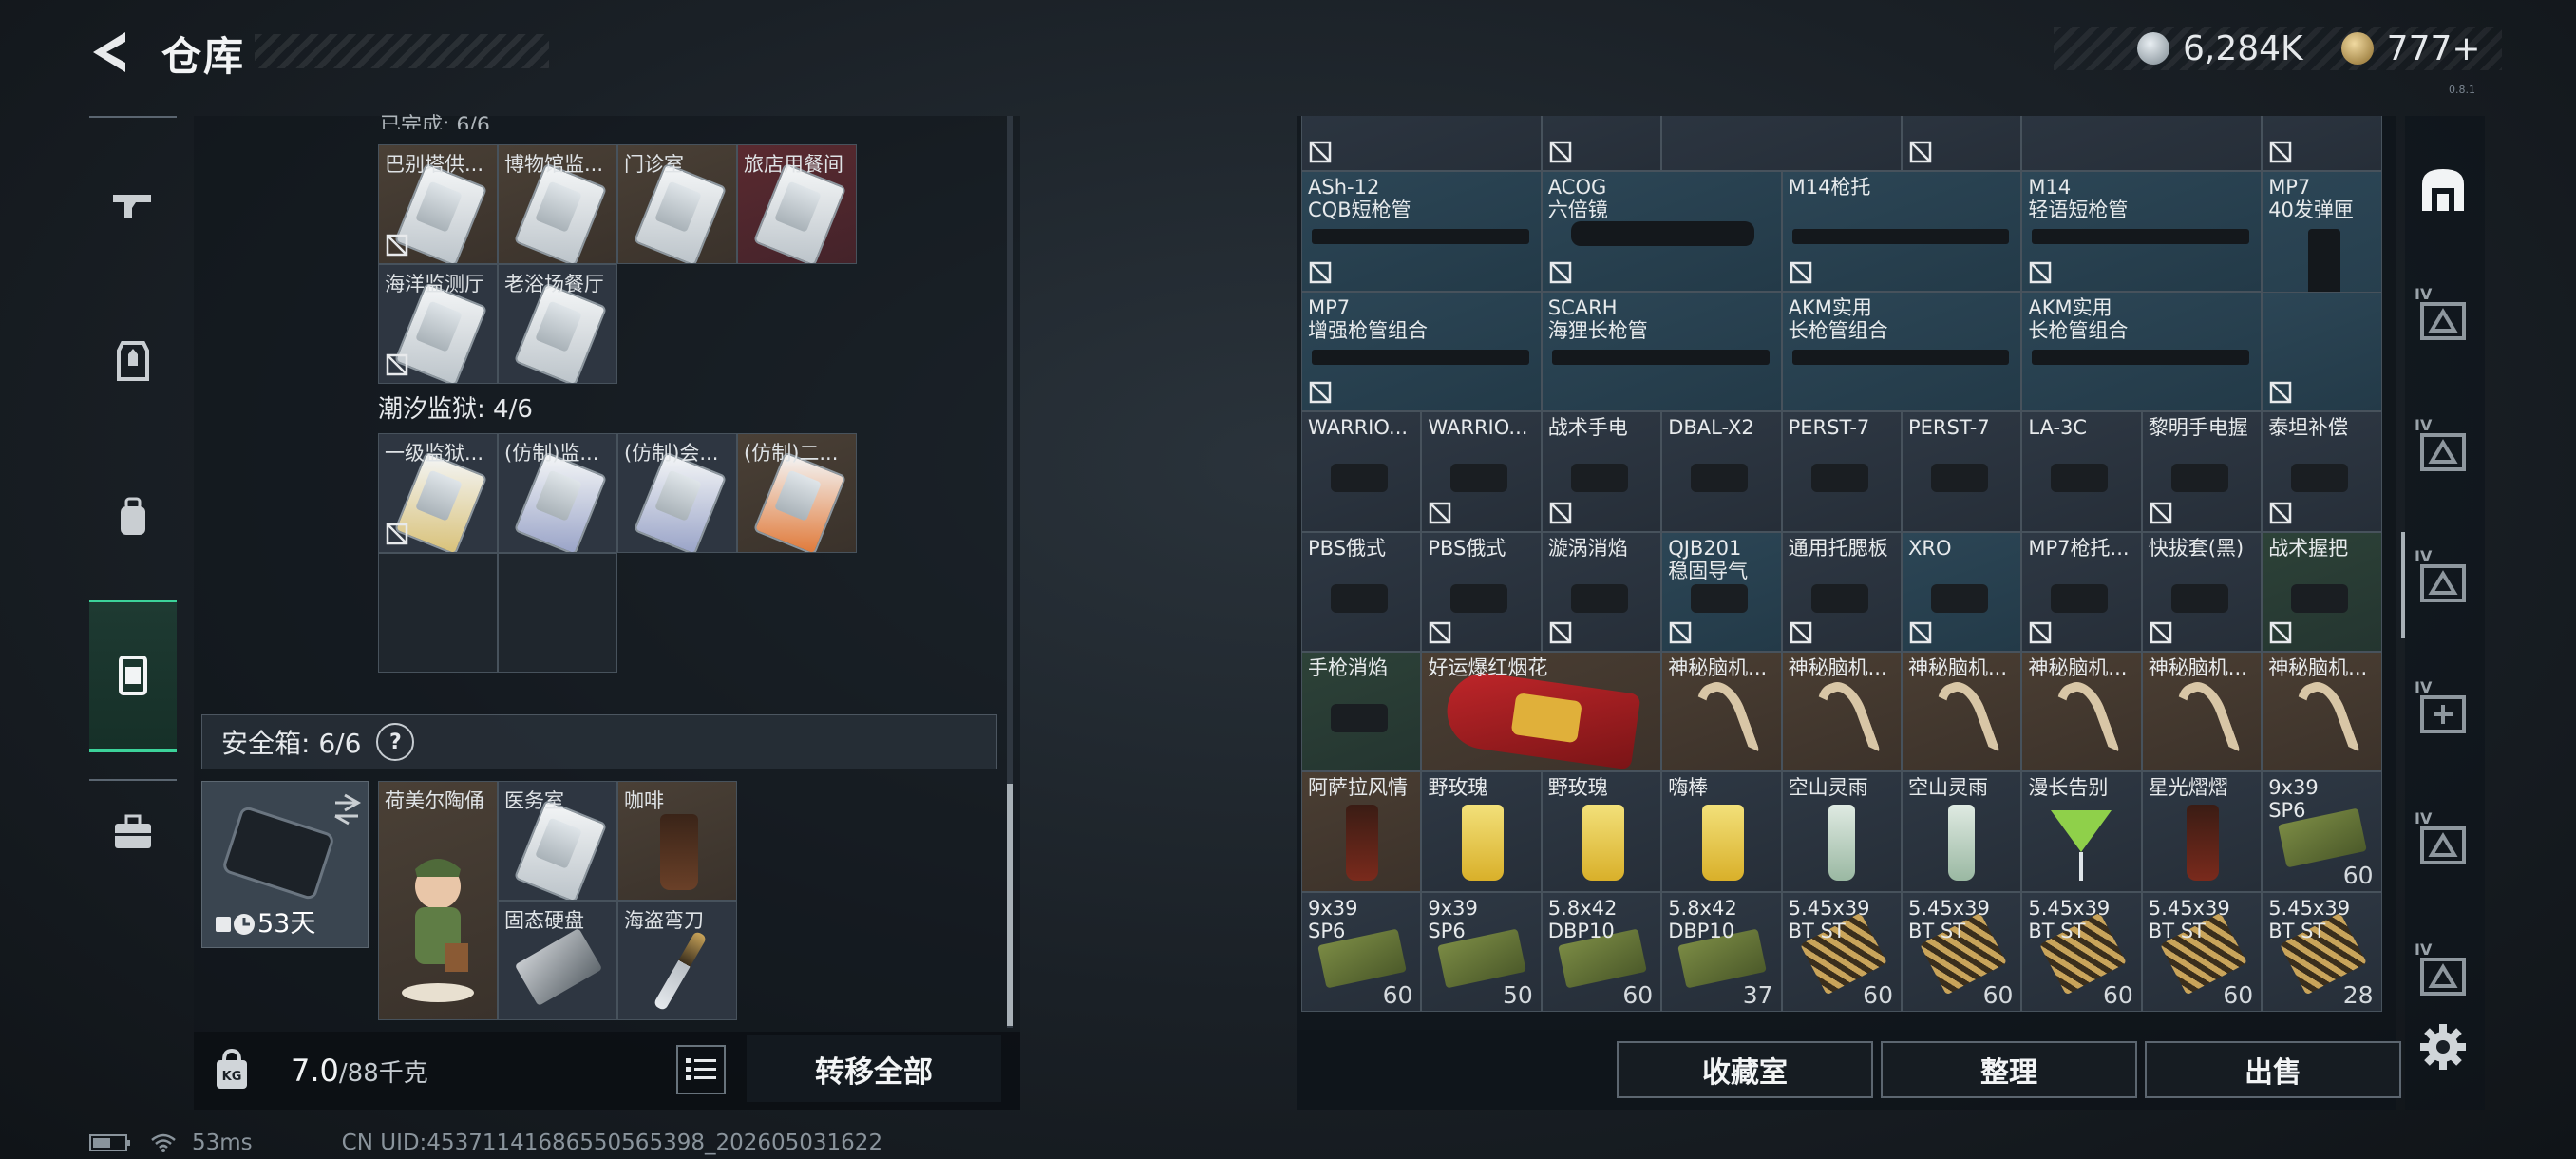  What do you see at coordinates (1661, 351) in the screenshot?
I see `grid-item: SCARH 海狸长枪管` at bounding box center [1661, 351].